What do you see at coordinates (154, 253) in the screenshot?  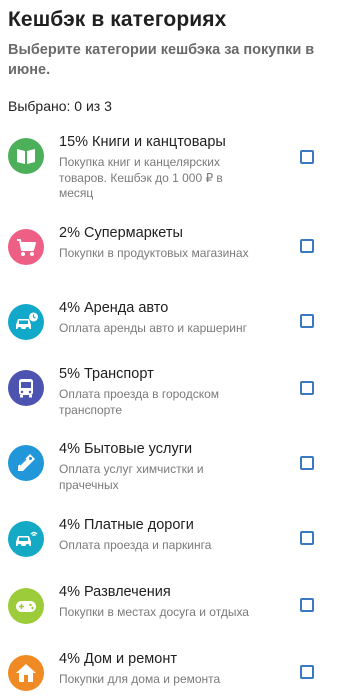 I see `category-description: Покупки в продуктовых магазинах` at bounding box center [154, 253].